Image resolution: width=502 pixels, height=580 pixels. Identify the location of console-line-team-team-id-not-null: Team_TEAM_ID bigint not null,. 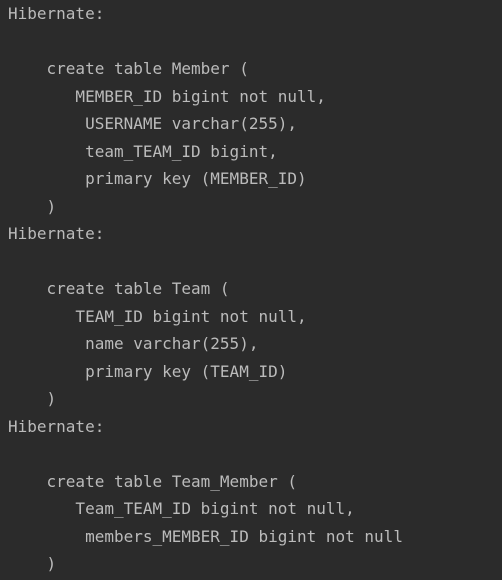
(181, 508).